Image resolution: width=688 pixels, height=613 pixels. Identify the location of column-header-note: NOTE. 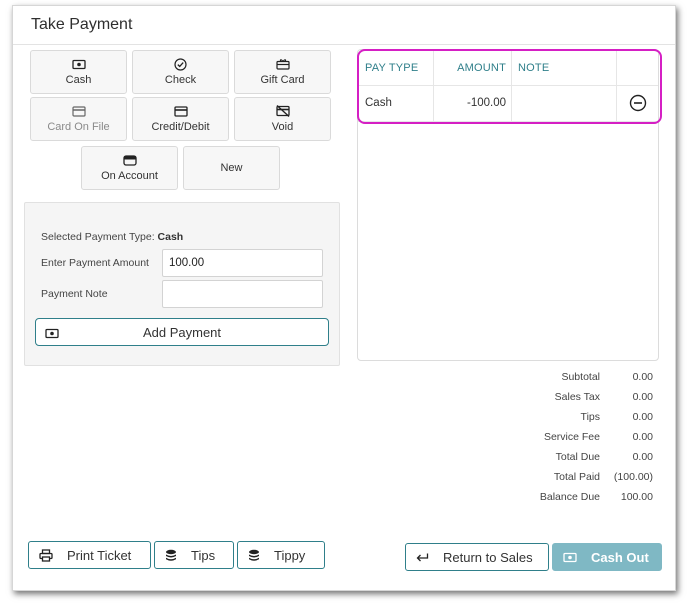
(533, 67).